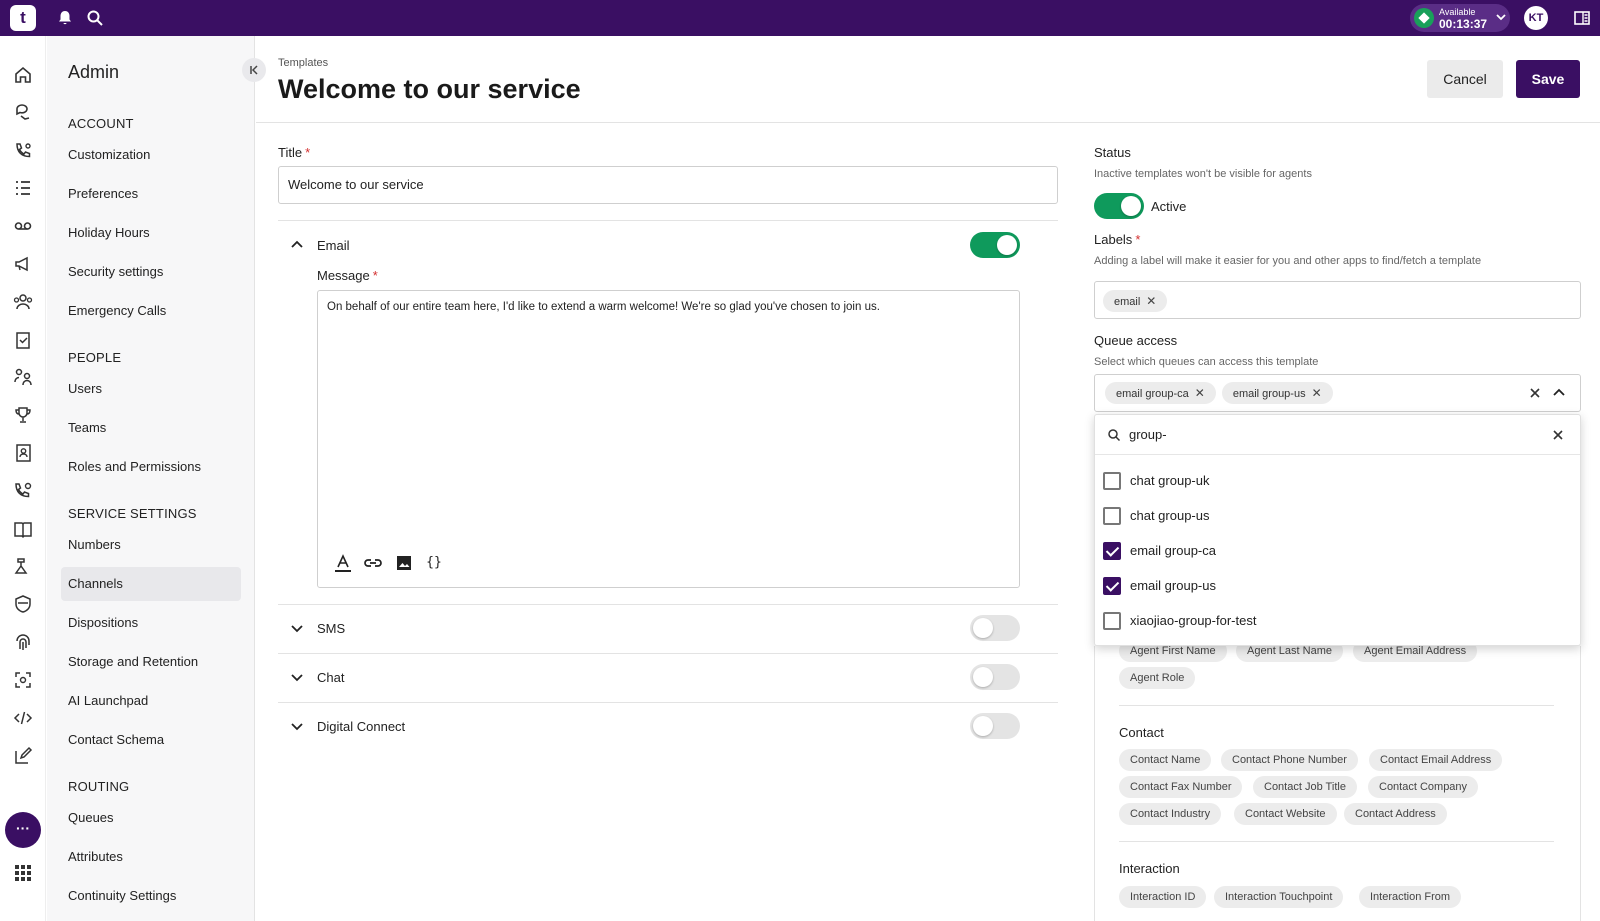 This screenshot has height=921, width=1600. I want to click on panel-layout-icon, so click(1582, 18).